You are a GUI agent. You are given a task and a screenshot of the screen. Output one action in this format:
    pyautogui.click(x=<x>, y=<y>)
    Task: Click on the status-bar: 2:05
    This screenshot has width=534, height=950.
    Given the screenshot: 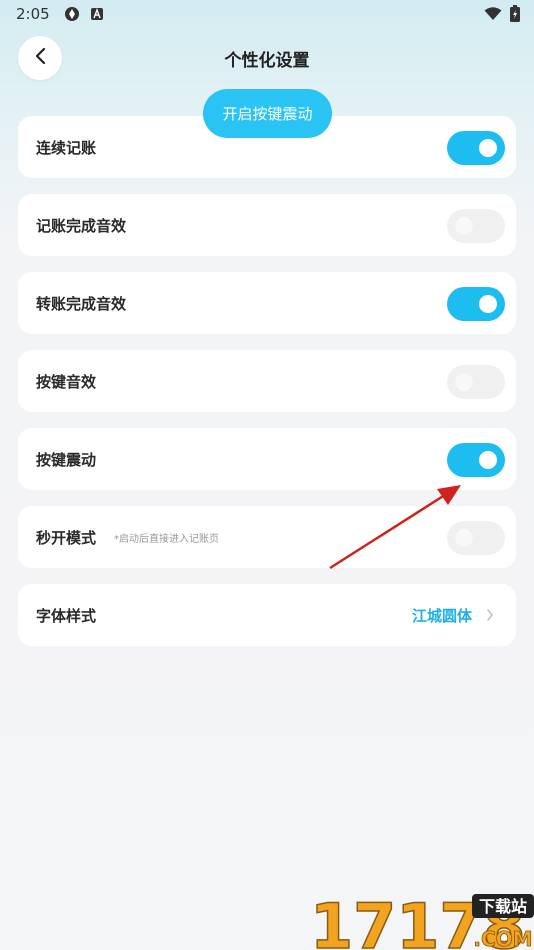 What is the action you would take?
    pyautogui.click(x=267, y=14)
    